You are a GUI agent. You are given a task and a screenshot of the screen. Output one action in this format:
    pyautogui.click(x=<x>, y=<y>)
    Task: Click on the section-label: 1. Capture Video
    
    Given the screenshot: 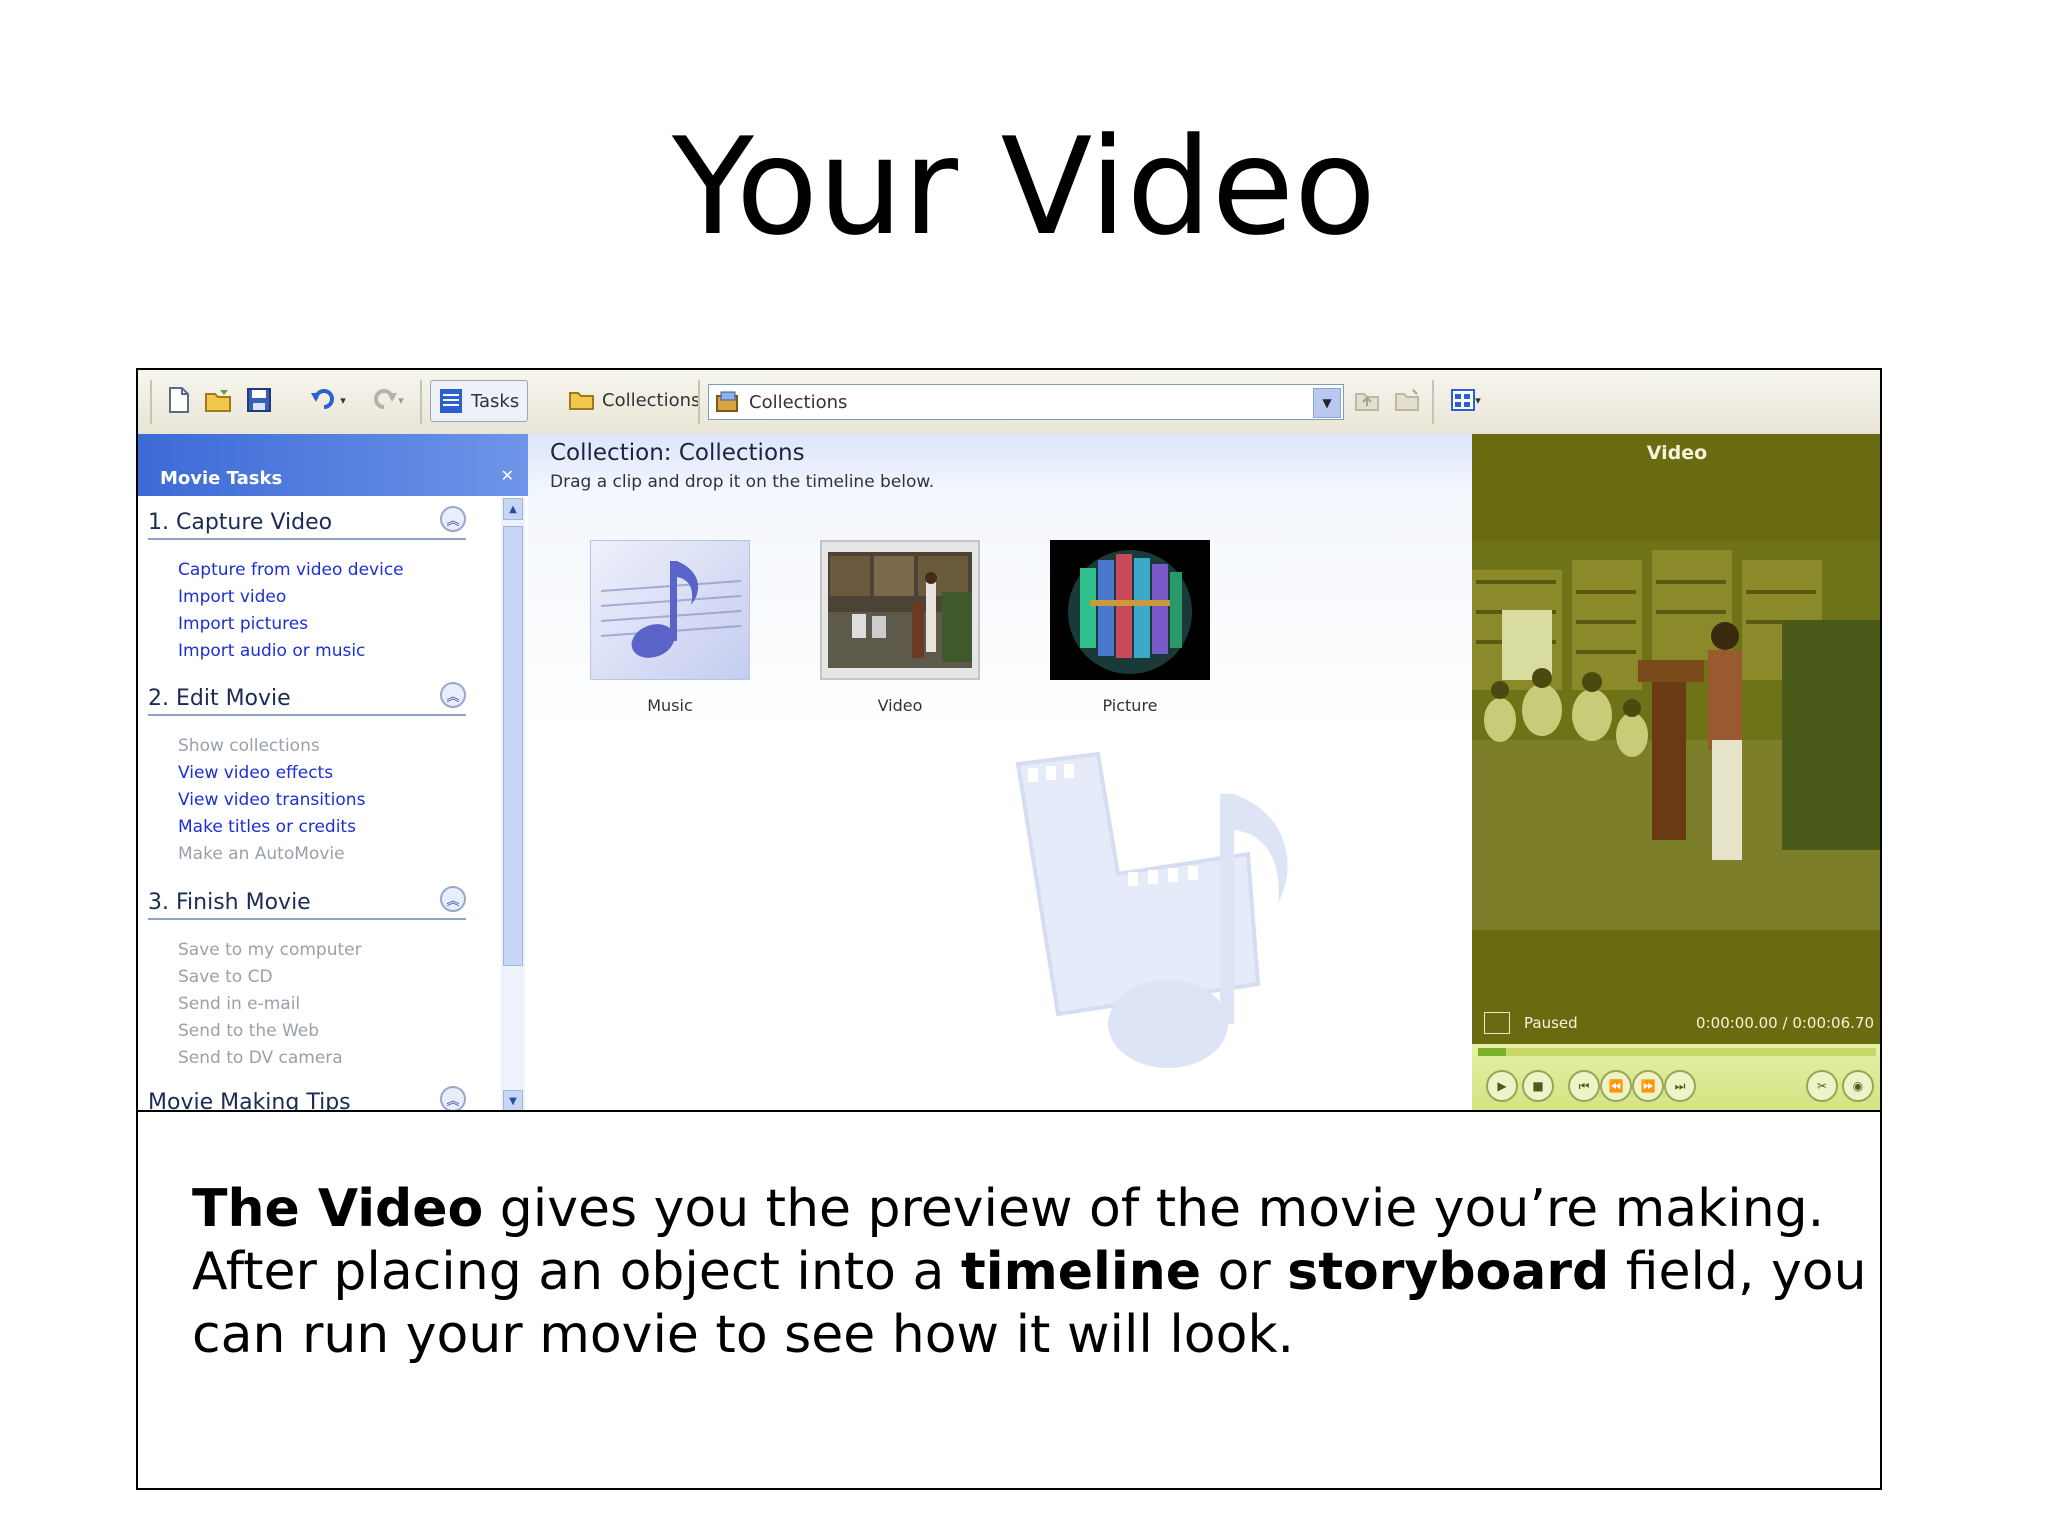 What is the action you would take?
    pyautogui.click(x=240, y=522)
    